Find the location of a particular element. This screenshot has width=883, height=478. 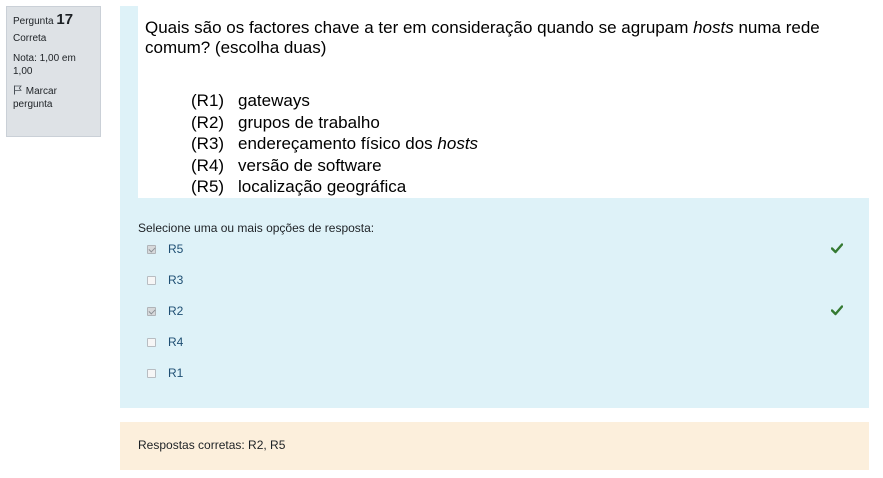

question-option: (R5) localização geográfica is located at coordinates (334, 187).